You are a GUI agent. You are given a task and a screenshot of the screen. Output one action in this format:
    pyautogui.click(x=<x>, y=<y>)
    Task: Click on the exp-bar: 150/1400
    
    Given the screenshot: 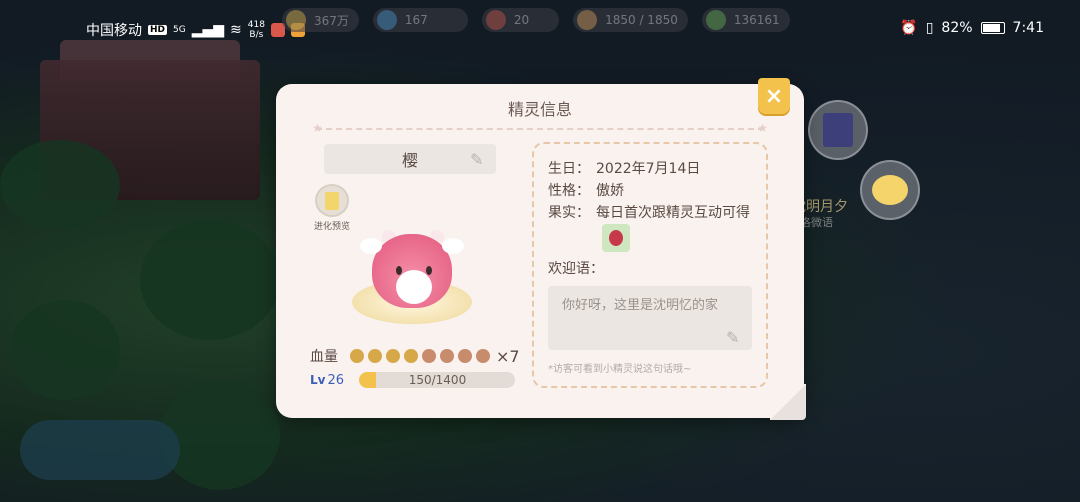 What is the action you would take?
    pyautogui.click(x=437, y=380)
    